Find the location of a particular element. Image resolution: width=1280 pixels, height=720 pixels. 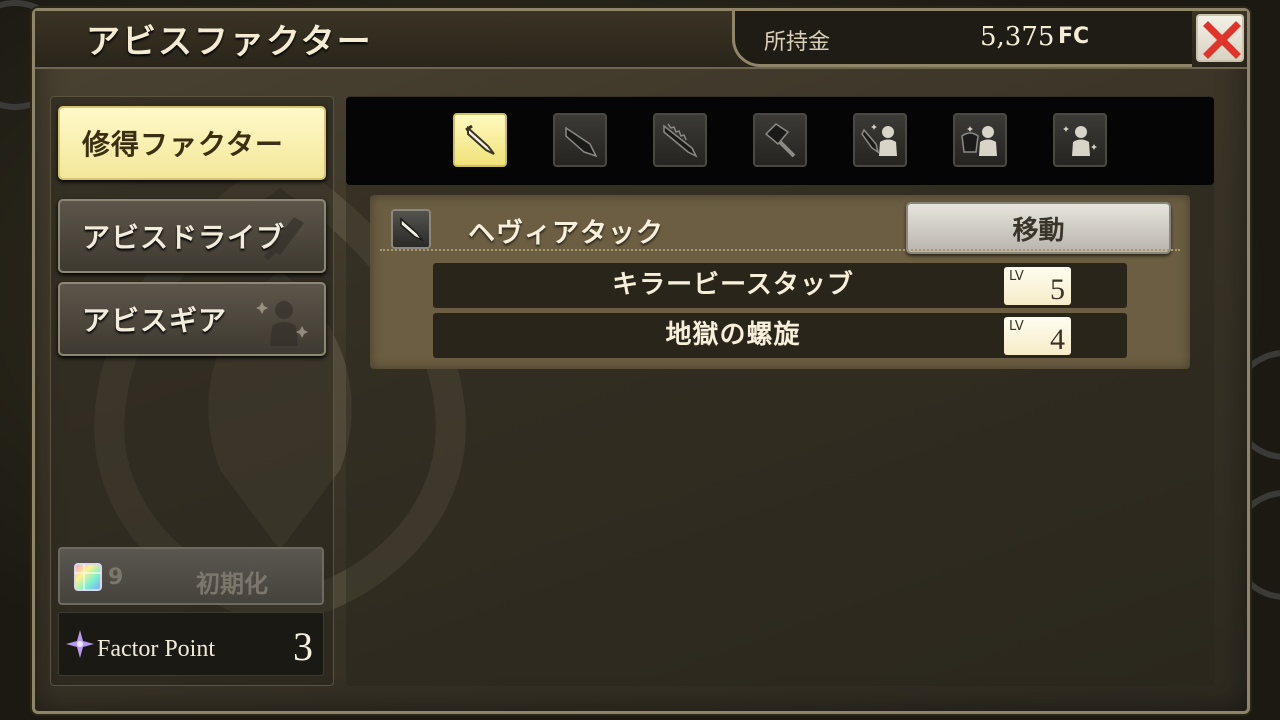

menu-abyss-gear-button: アビスギア is located at coordinates (192, 319).